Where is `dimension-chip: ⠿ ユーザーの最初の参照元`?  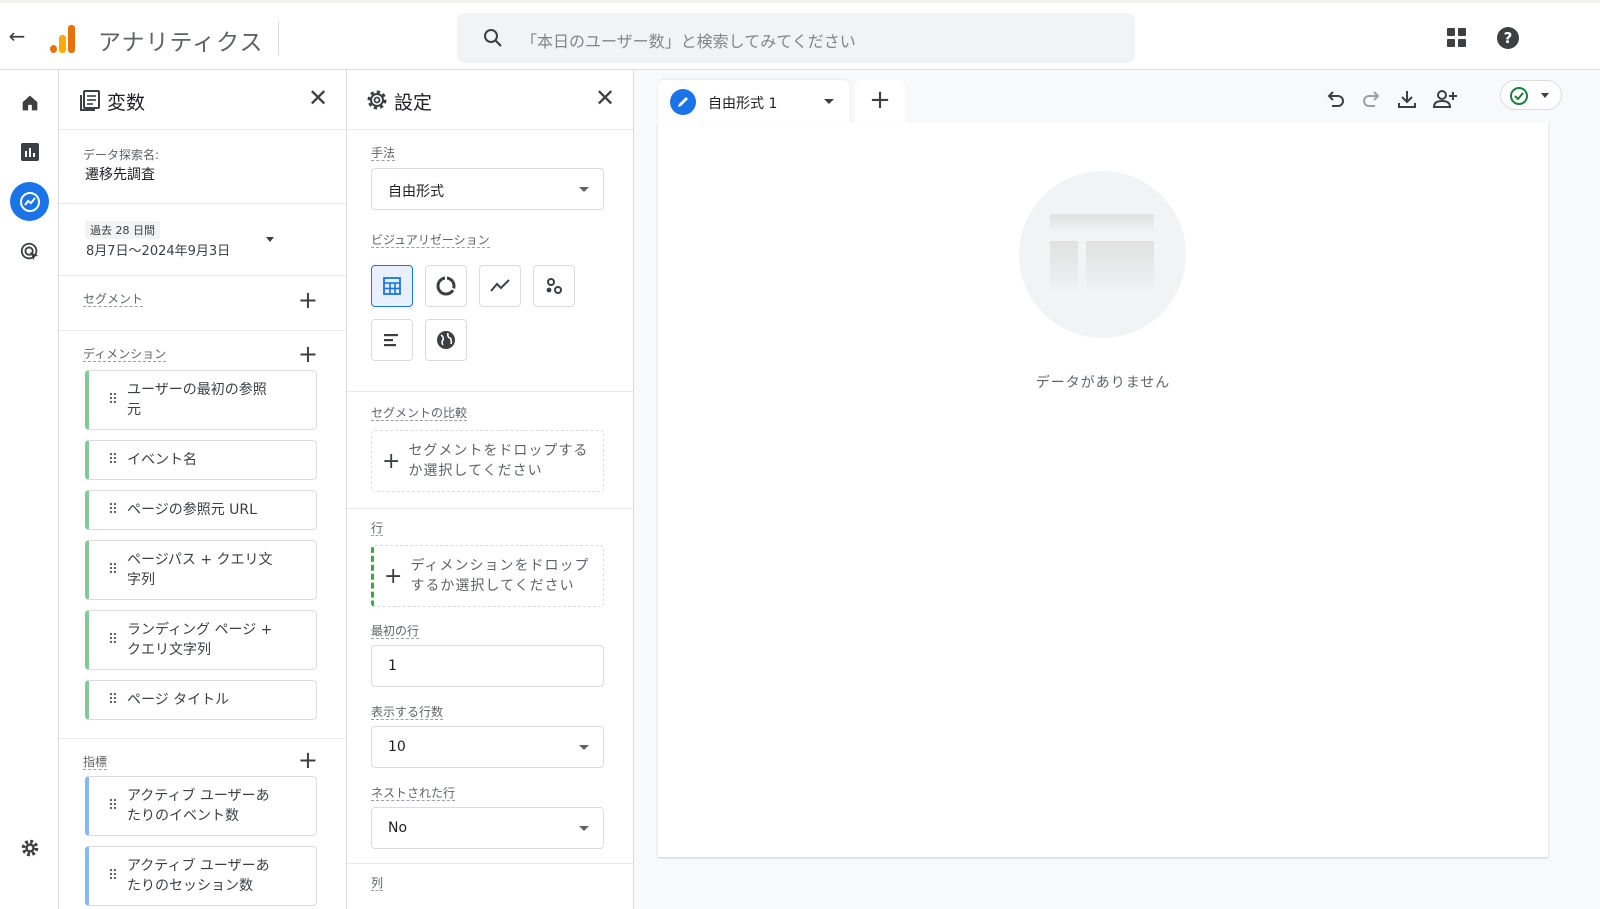 dimension-chip: ⠿ ユーザーの最初の参照元 is located at coordinates (201, 400).